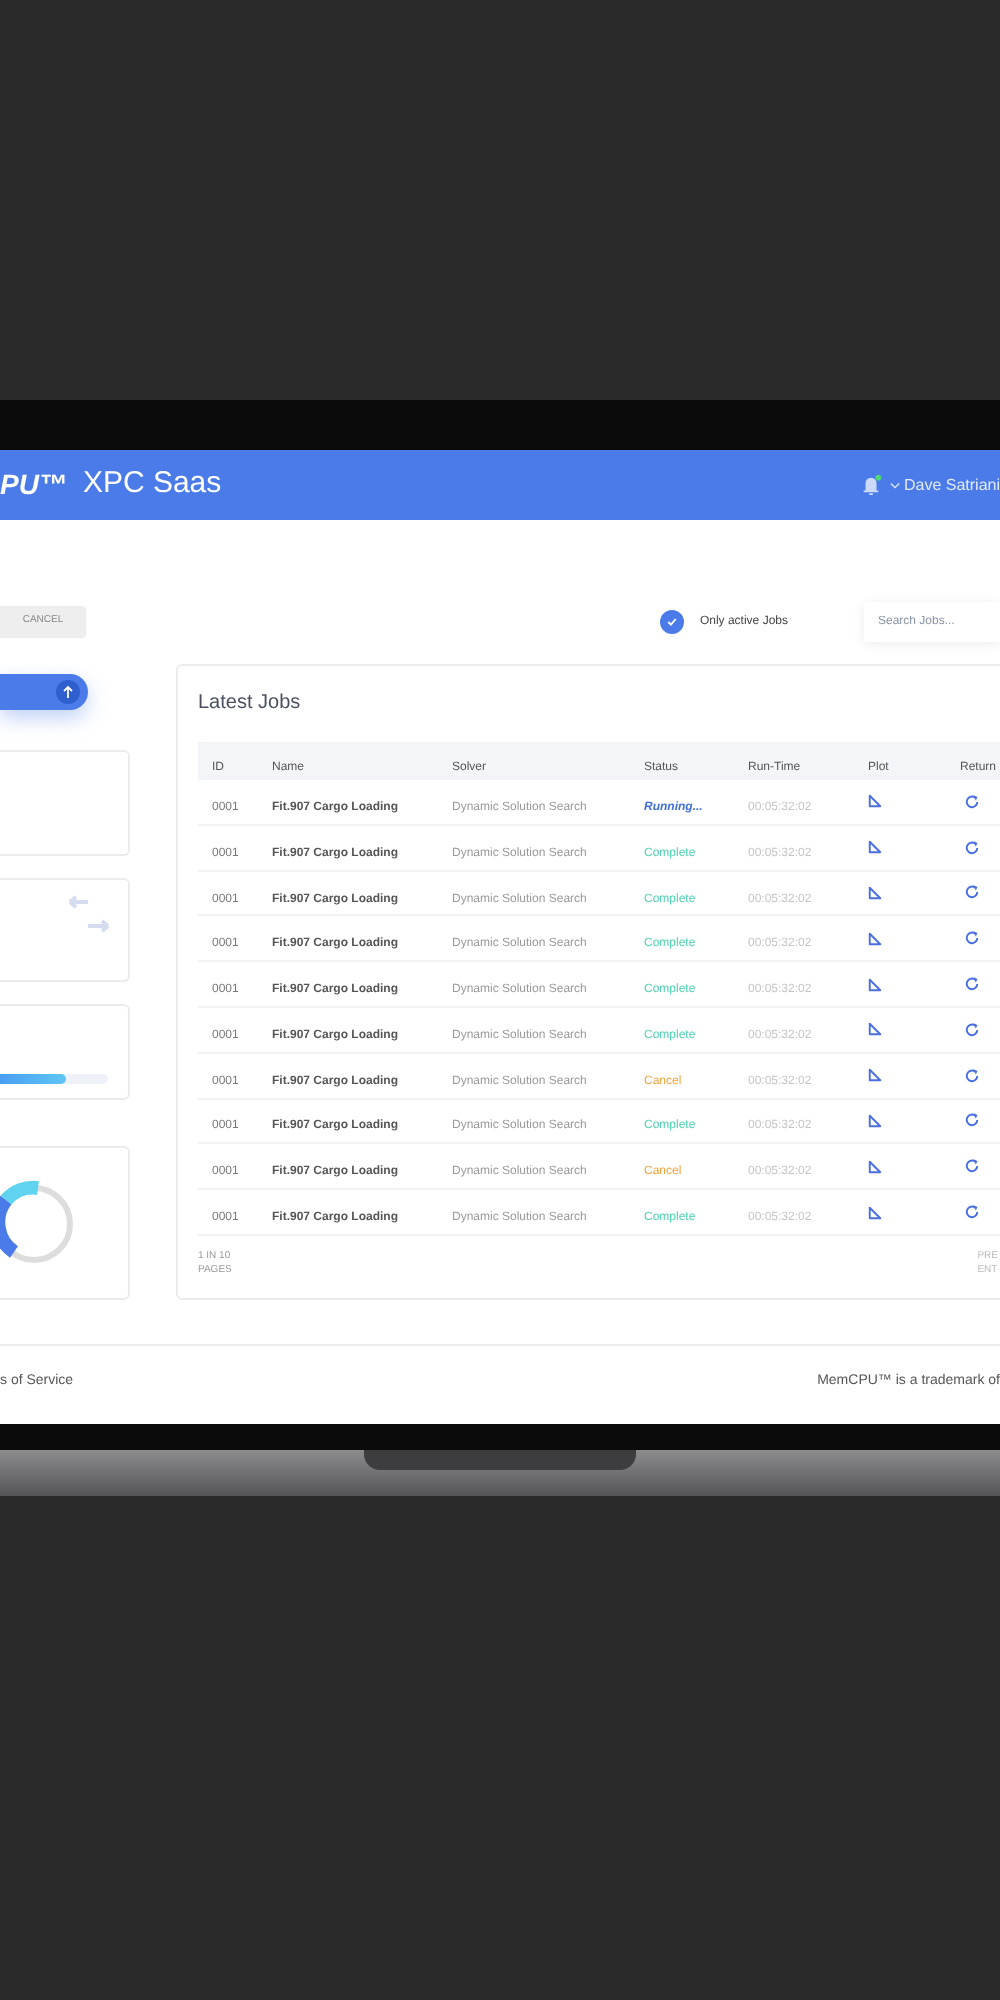  I want to click on bell-icon, so click(870, 485).